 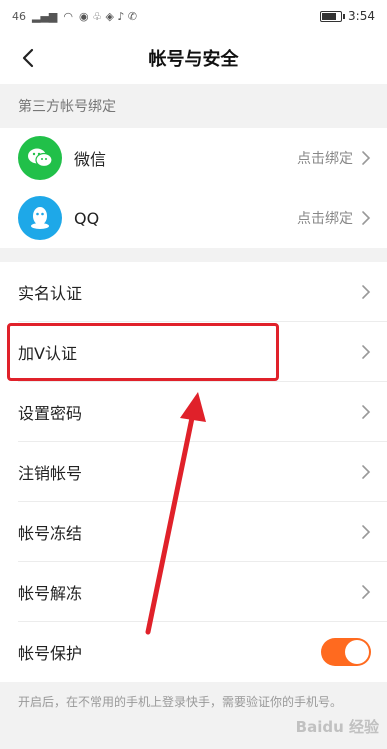 What do you see at coordinates (50, 473) in the screenshot?
I see `menu-item-label: 注销帐号` at bounding box center [50, 473].